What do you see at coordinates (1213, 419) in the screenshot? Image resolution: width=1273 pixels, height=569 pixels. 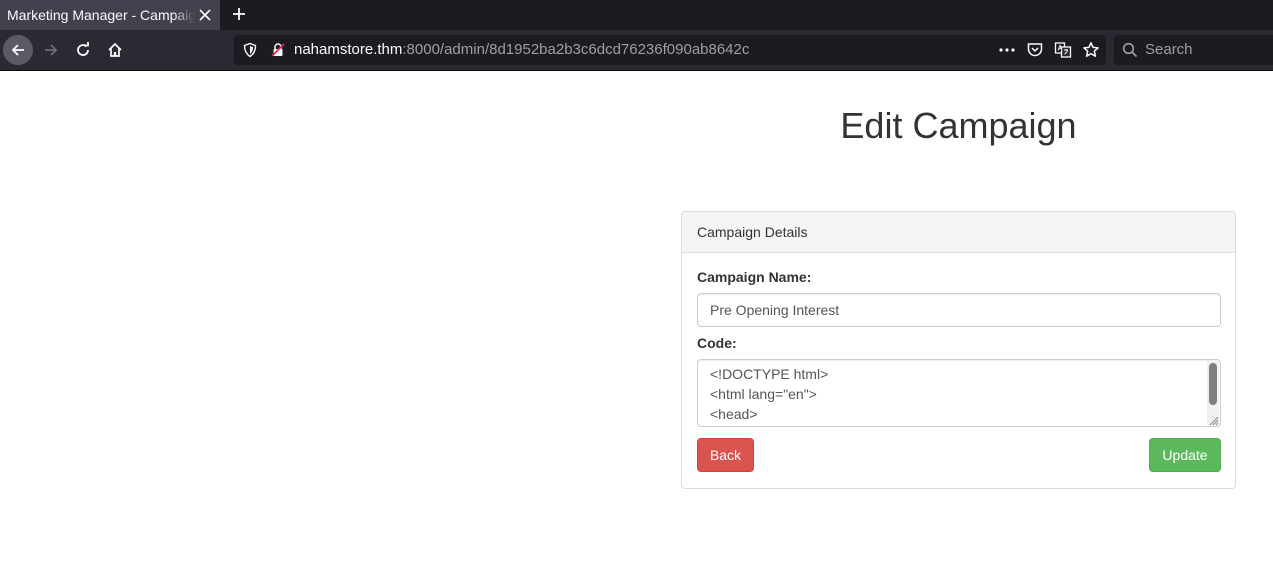 I see `resize-grip-icon` at bounding box center [1213, 419].